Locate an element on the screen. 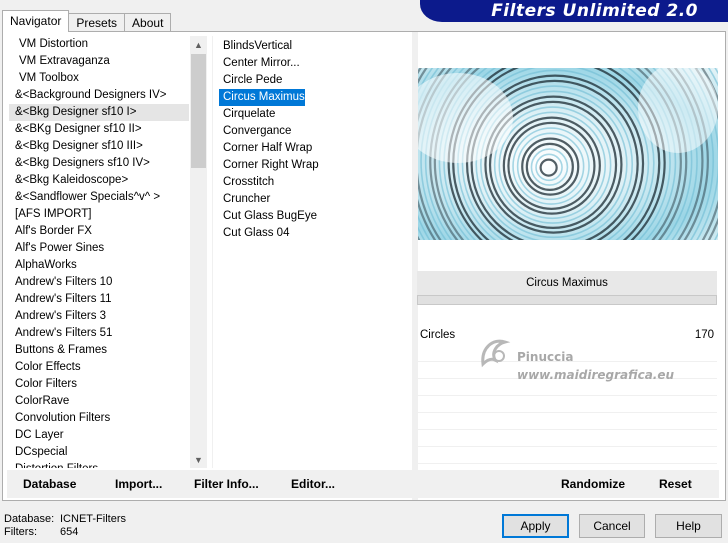  tab-presets: Presets is located at coordinates (97, 22).